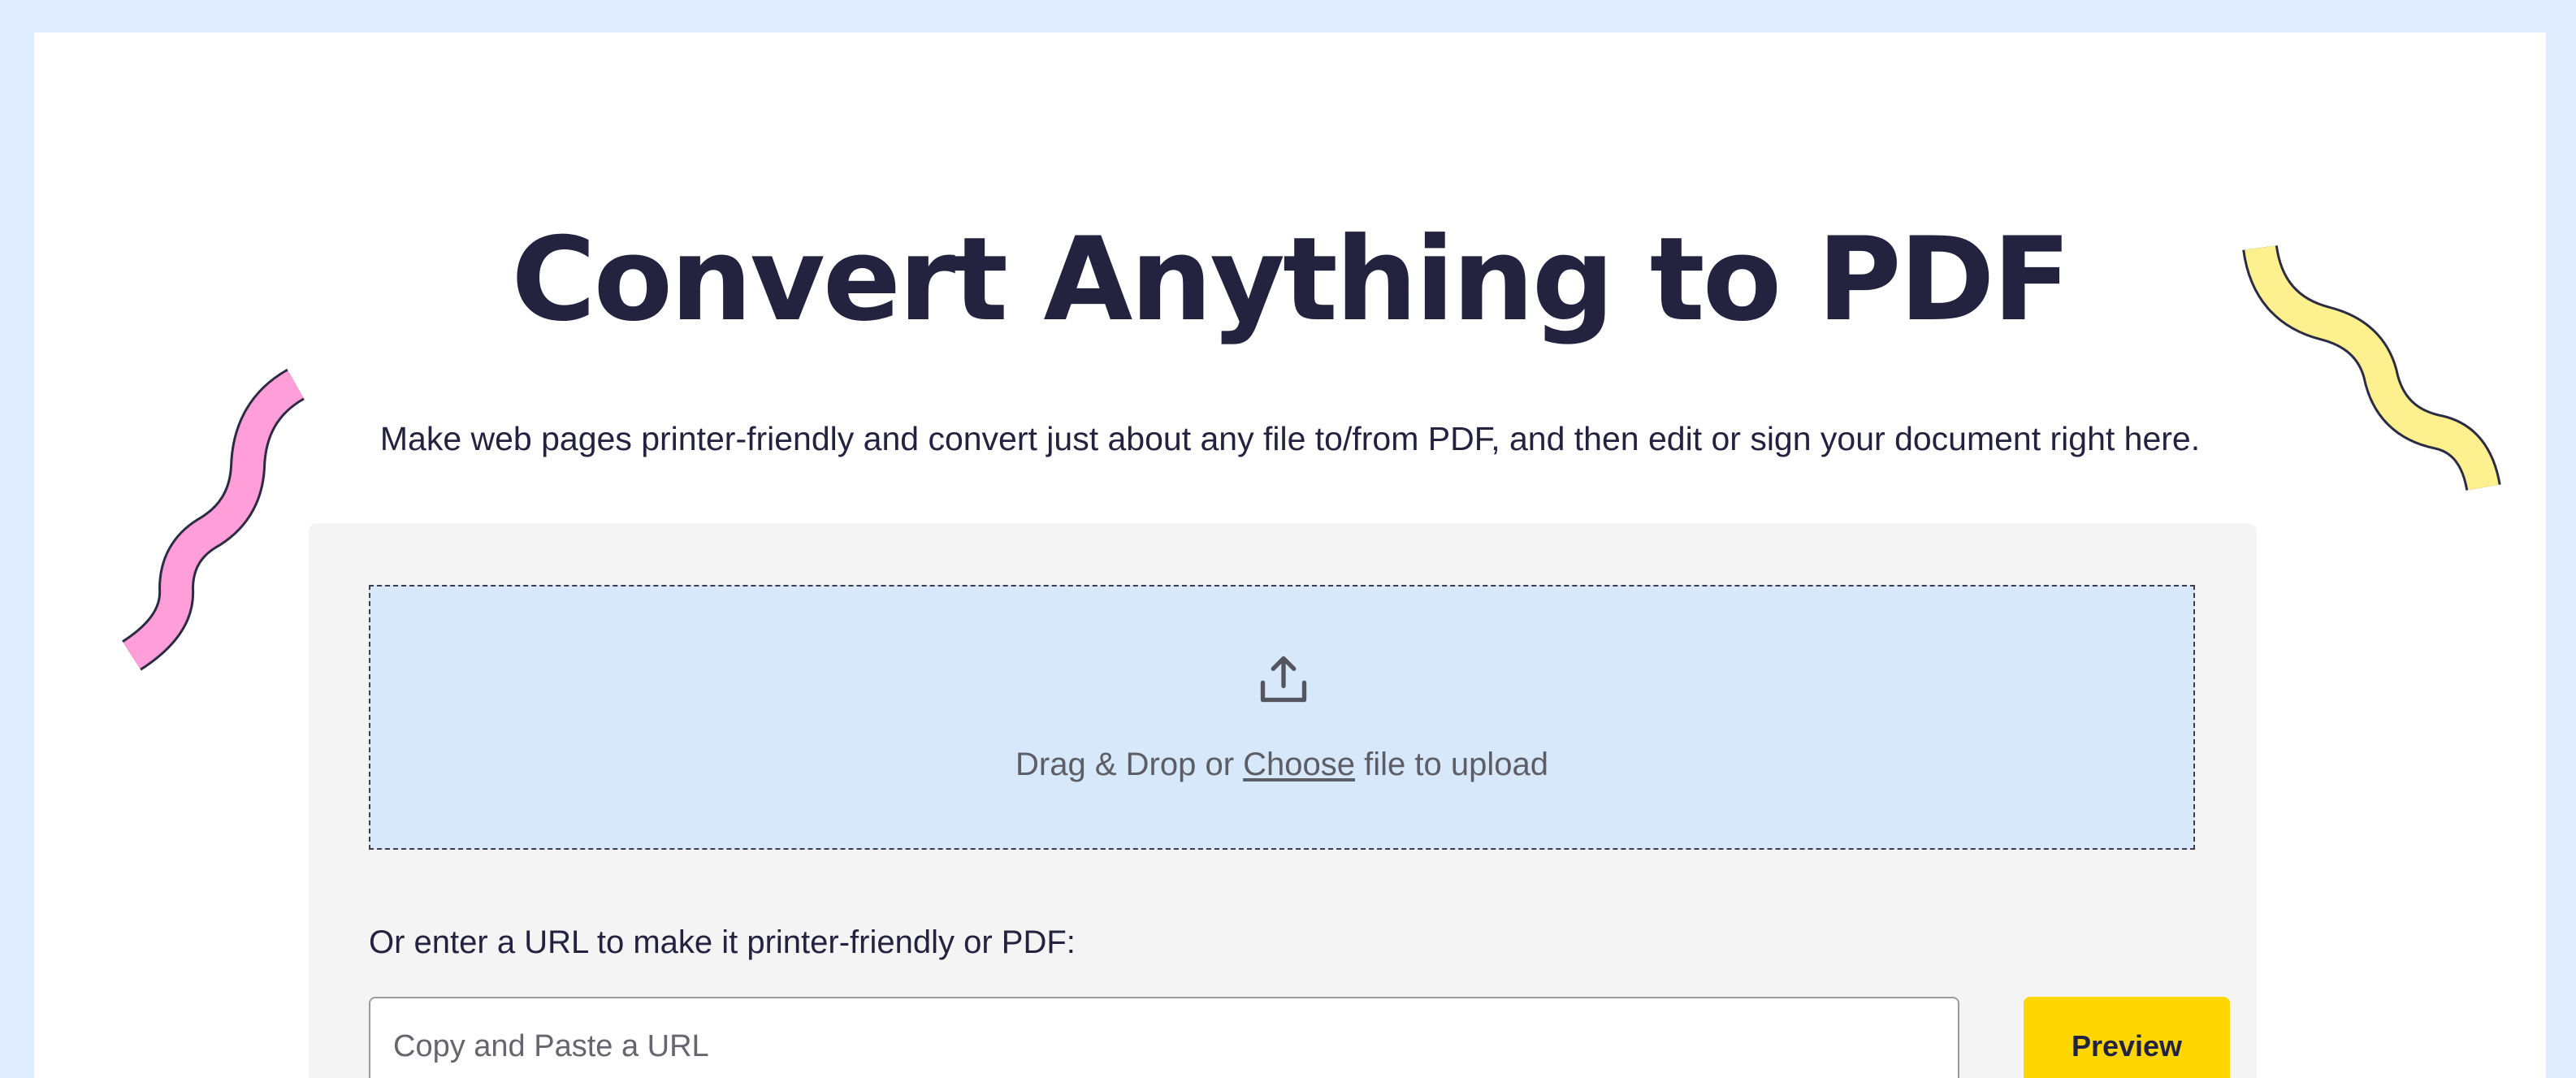  I want to click on preview-button: Preview, so click(2127, 1038).